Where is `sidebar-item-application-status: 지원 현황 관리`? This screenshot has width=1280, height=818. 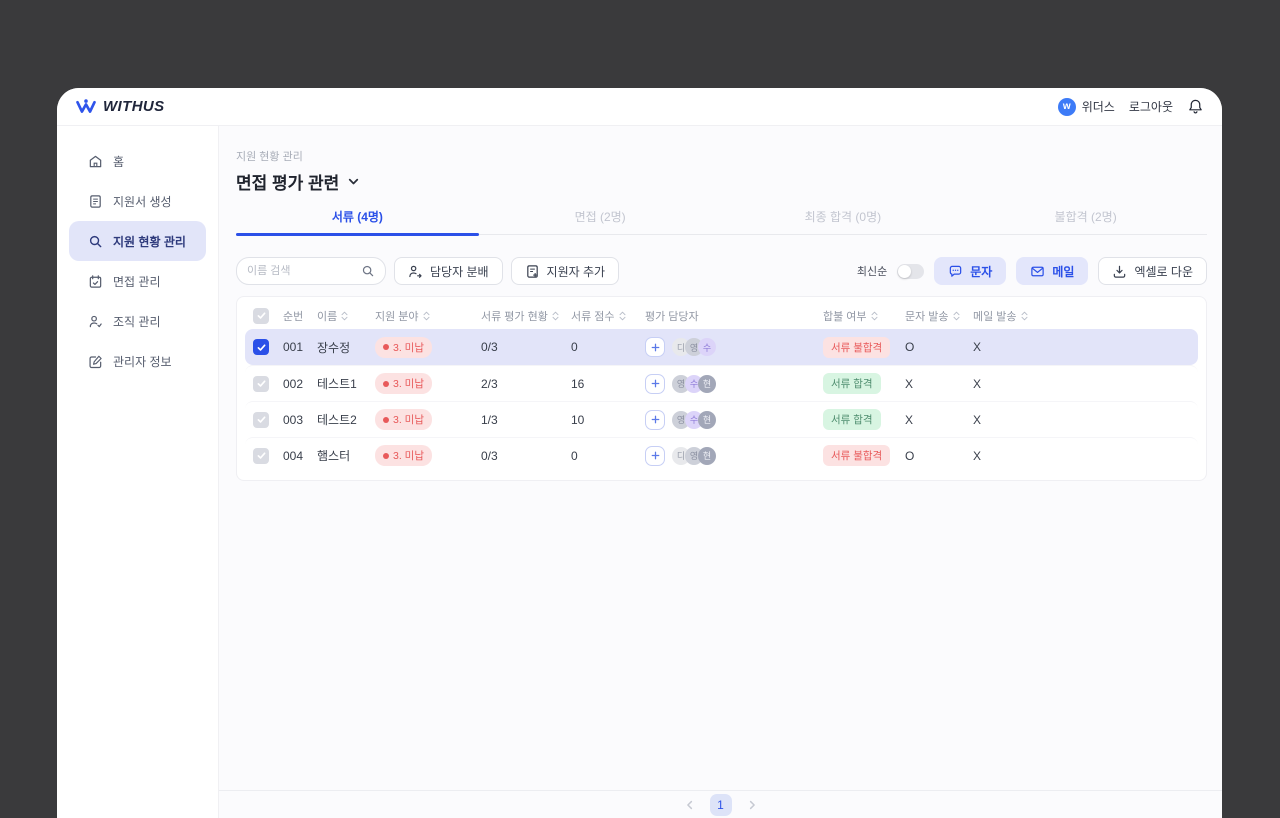
sidebar-item-application-status: 지원 현황 관리 is located at coordinates (137, 241).